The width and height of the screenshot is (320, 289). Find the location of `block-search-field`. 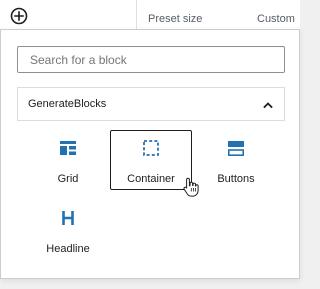

block-search-field is located at coordinates (151, 59).